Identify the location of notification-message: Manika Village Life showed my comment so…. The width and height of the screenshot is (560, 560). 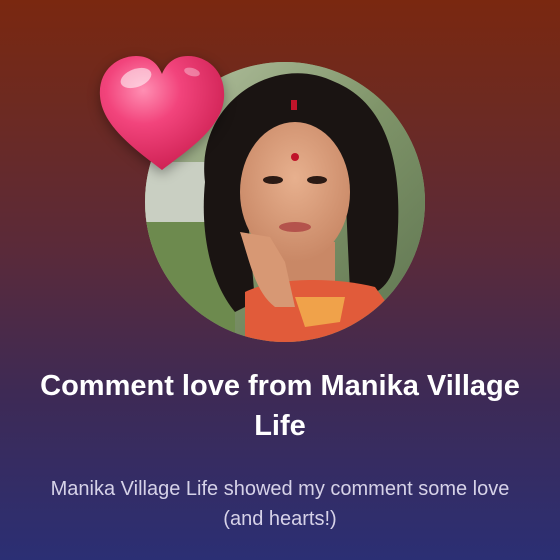
(280, 504).